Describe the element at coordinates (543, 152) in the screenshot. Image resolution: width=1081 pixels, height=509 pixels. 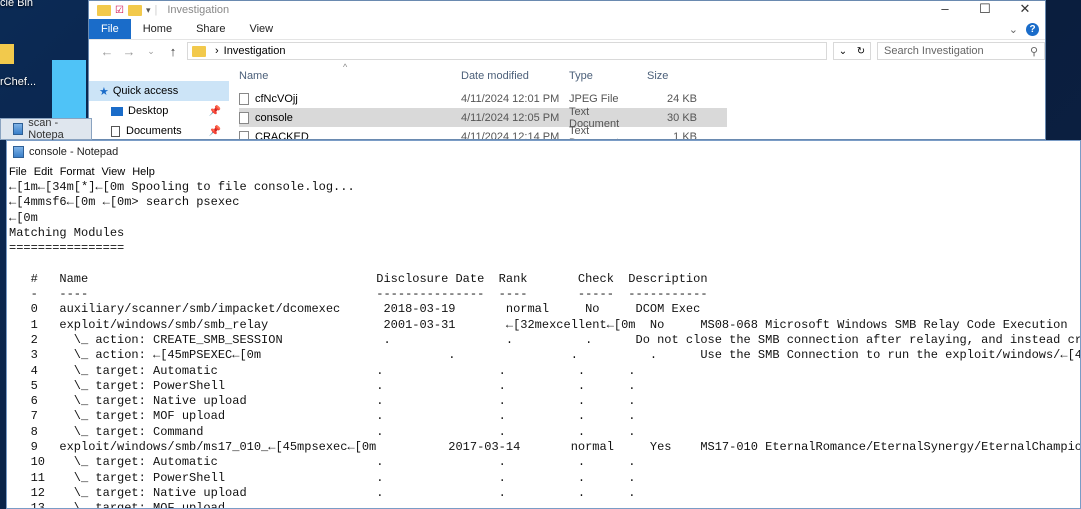
I see `notepad-title-bar: console - Notepad` at that location.